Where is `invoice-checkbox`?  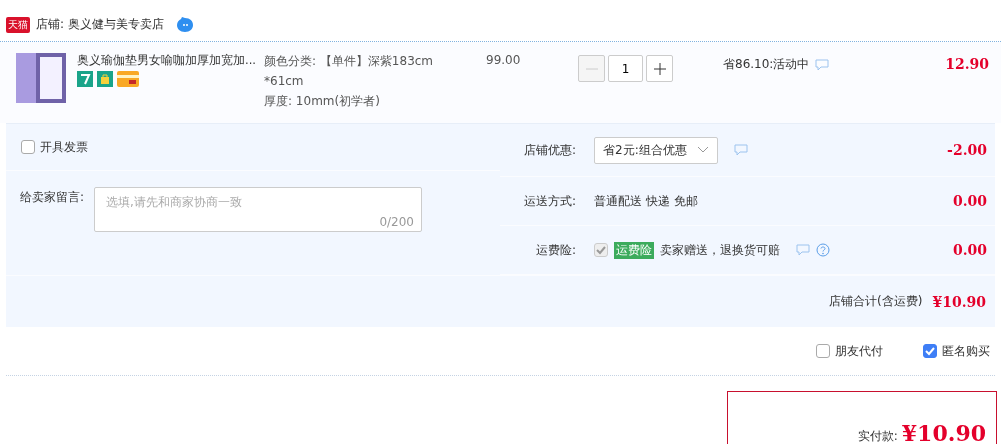 invoice-checkbox is located at coordinates (28, 147).